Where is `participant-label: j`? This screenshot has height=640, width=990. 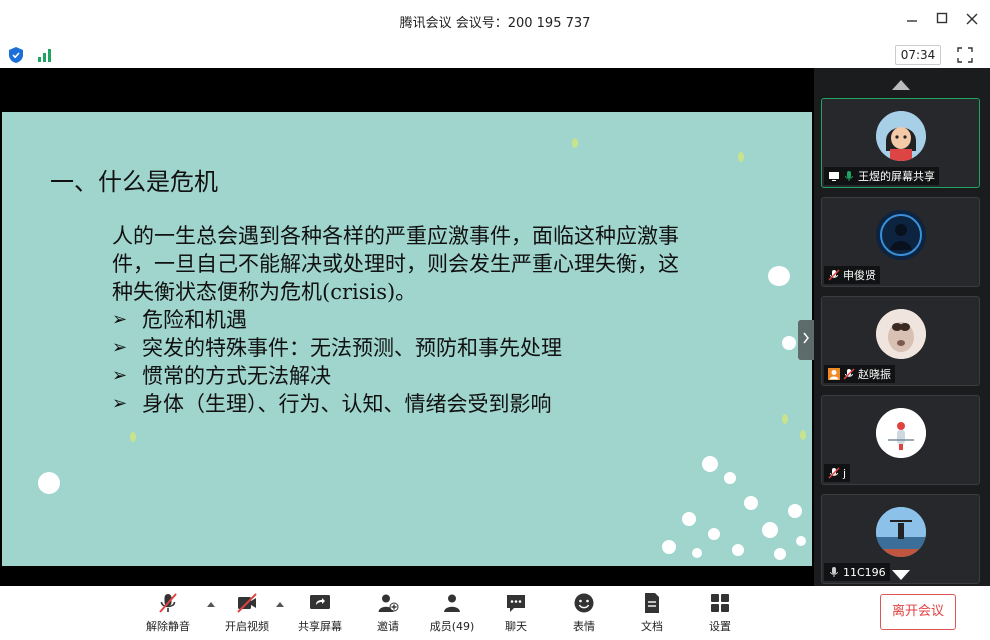
participant-label: j is located at coordinates (837, 473).